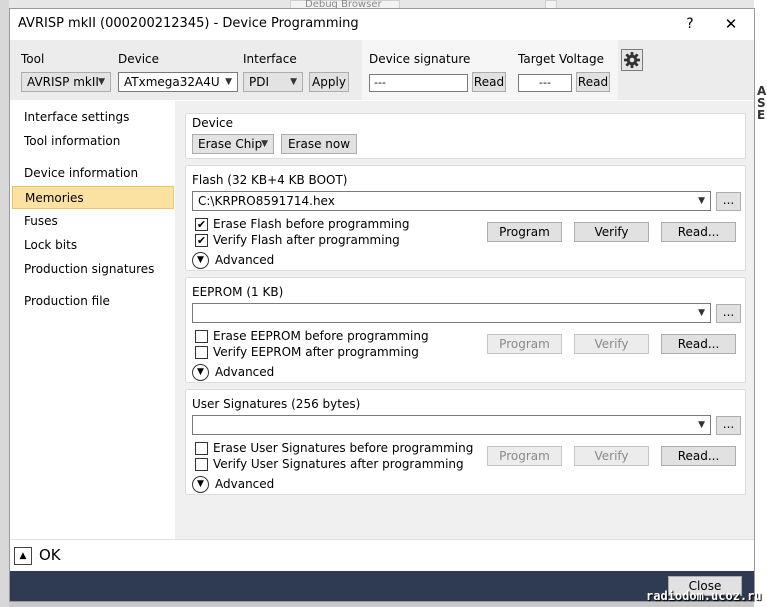 This screenshot has width=767, height=607. I want to click on eeprom-advanced-toggle: Advanced, so click(244, 372).